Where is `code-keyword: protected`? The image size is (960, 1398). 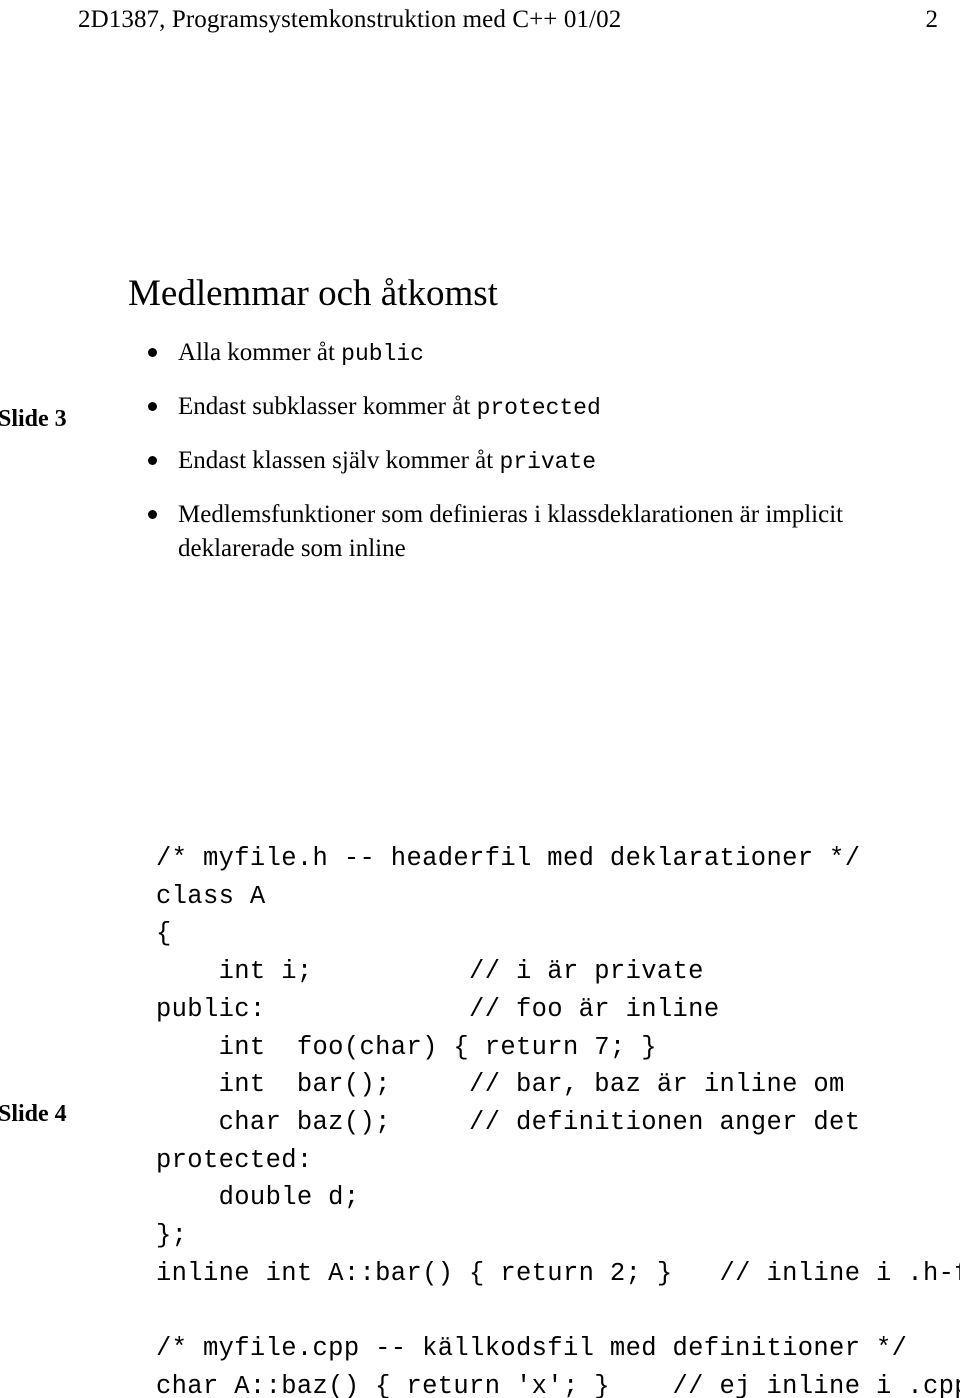 code-keyword: protected is located at coordinates (538, 408).